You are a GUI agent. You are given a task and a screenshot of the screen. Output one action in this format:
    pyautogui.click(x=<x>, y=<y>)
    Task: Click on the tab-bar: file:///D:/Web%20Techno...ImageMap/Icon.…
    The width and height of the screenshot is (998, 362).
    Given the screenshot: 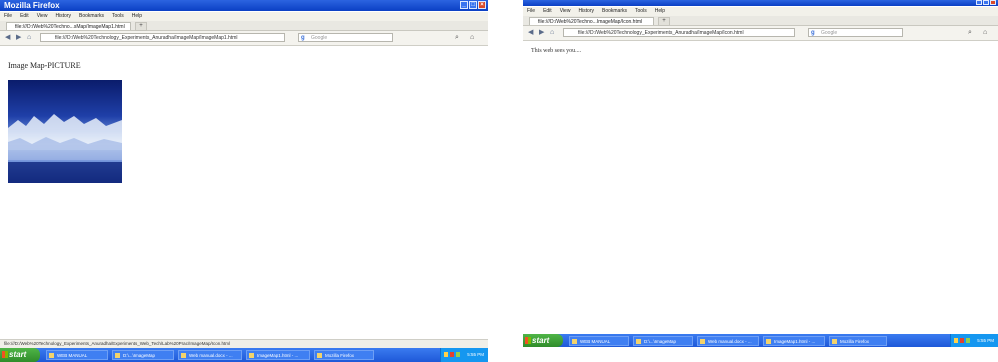 What is the action you would take?
    pyautogui.click(x=760, y=21)
    